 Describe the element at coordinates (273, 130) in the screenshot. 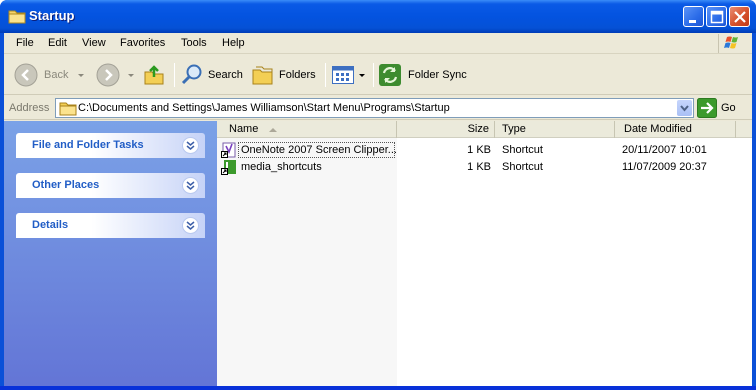

I see `sort-ascending-icon` at that location.